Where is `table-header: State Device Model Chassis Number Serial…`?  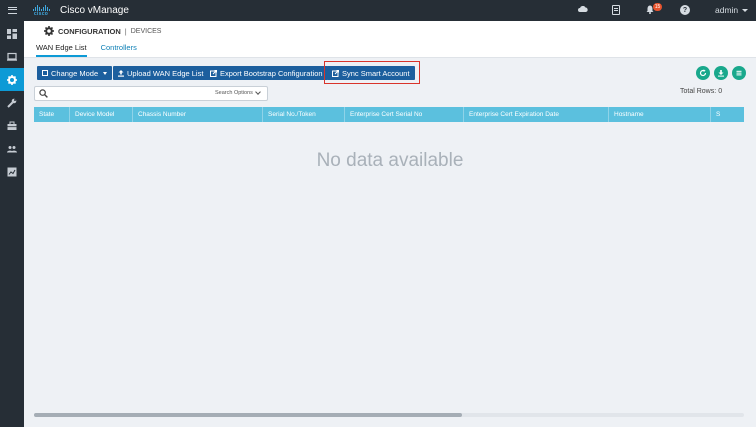 table-header: State Device Model Chassis Number Serial… is located at coordinates (389, 114).